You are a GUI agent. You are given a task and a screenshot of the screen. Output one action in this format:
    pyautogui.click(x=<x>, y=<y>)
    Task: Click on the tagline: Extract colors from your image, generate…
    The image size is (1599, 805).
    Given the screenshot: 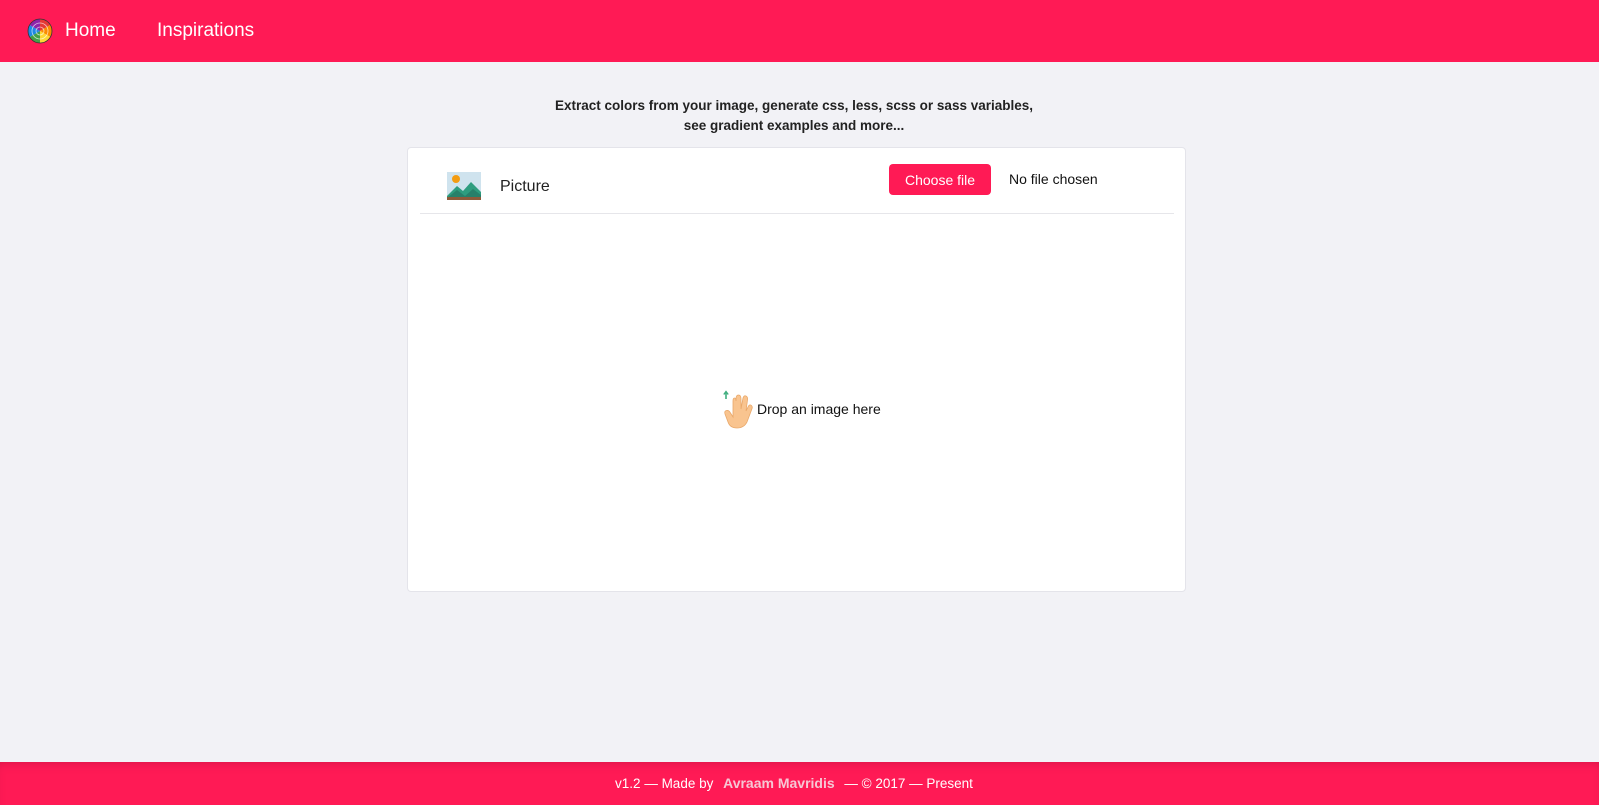 What is the action you would take?
    pyautogui.click(x=794, y=116)
    